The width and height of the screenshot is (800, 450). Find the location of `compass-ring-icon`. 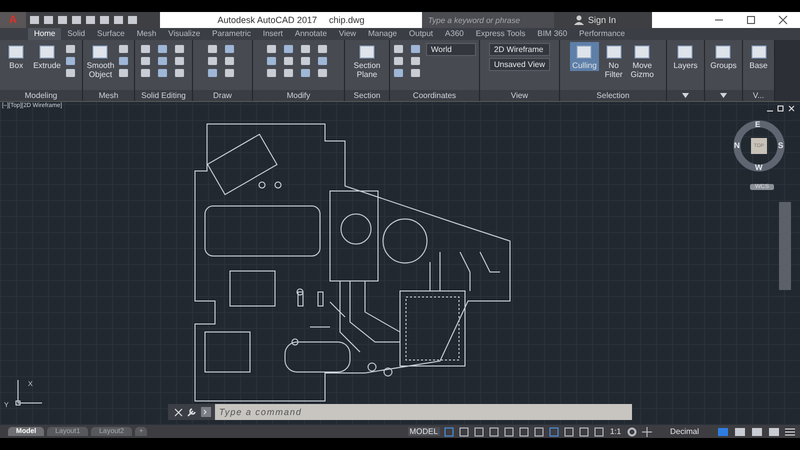

compass-ring-icon is located at coordinates (759, 146).